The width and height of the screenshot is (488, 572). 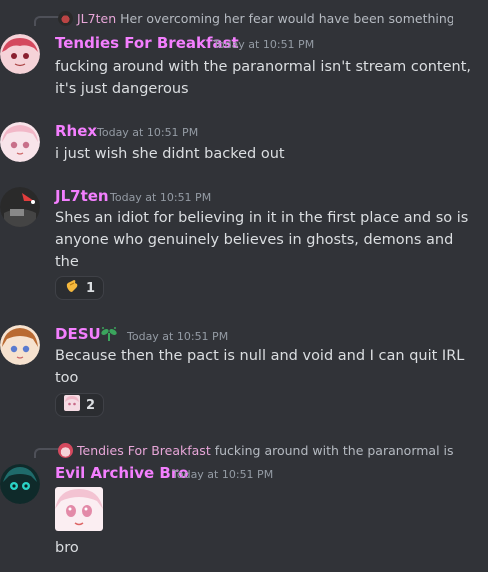 What do you see at coordinates (122, 89) in the screenshot?
I see `message-line: it's just dangerous` at bounding box center [122, 89].